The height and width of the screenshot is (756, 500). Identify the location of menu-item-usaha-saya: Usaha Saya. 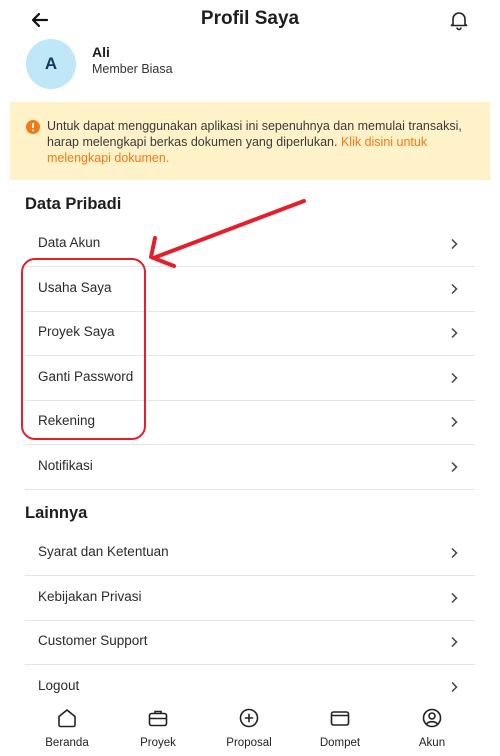
(250, 289).